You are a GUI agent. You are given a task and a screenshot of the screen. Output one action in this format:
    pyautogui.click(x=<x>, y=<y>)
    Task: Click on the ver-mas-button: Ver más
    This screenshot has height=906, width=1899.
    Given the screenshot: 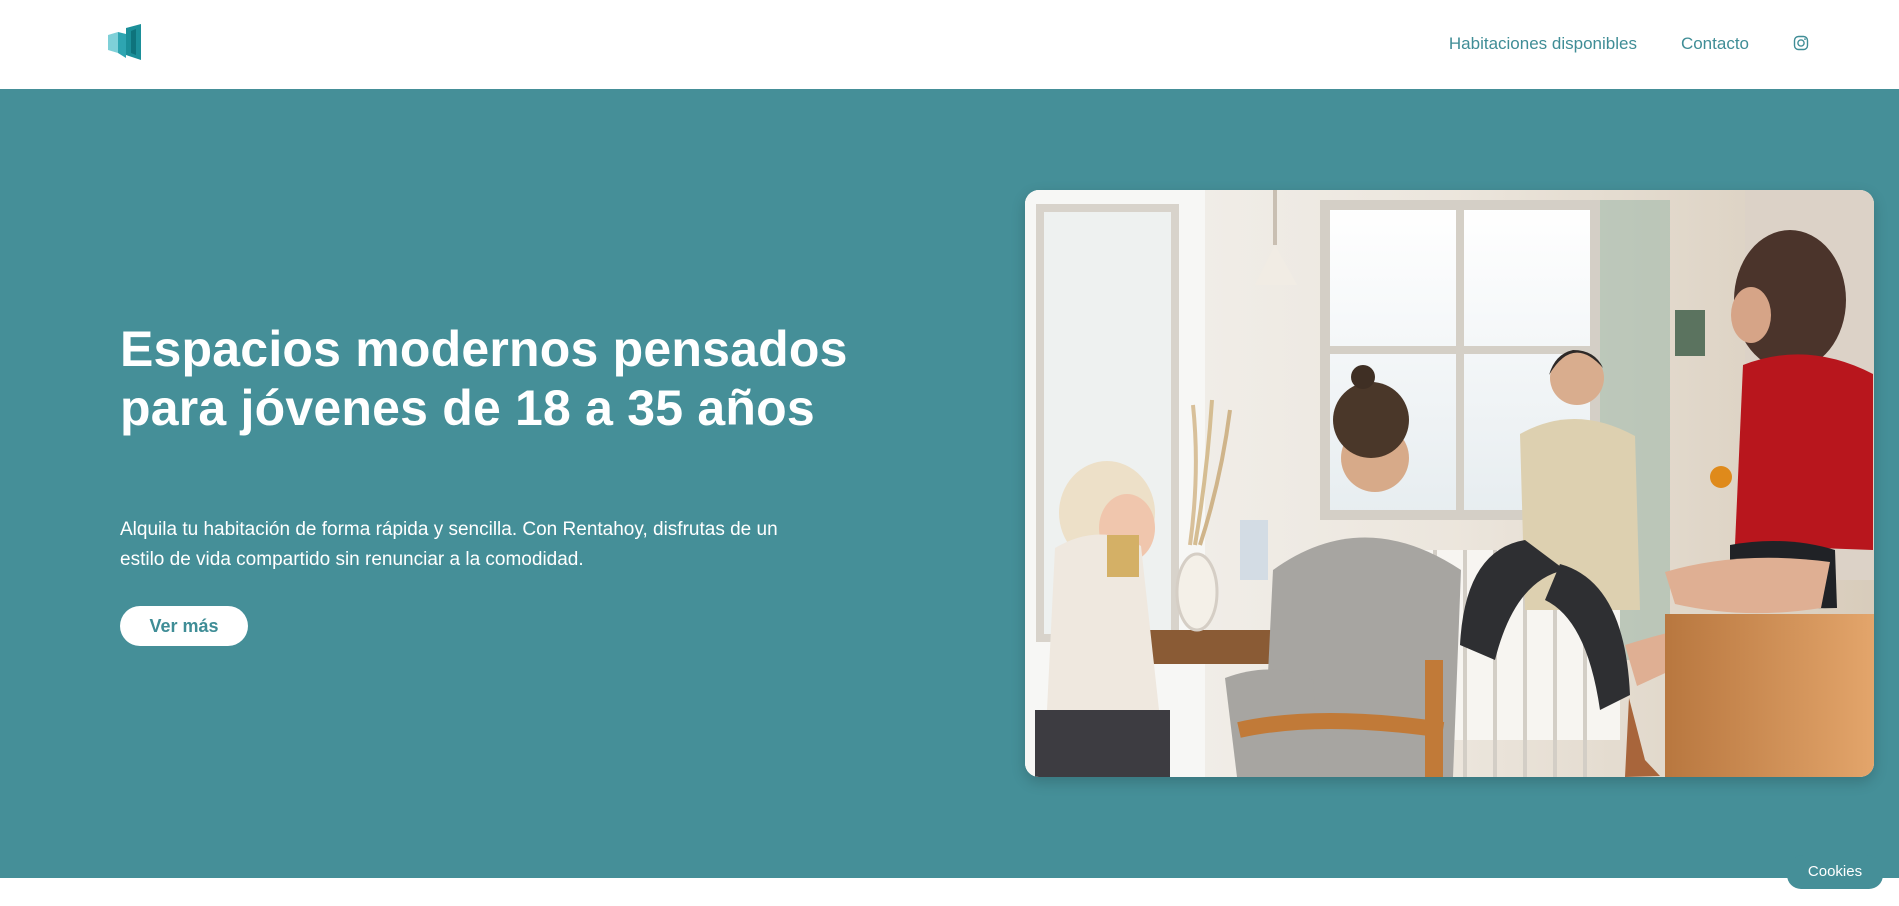 What is the action you would take?
    pyautogui.click(x=184, y=626)
    